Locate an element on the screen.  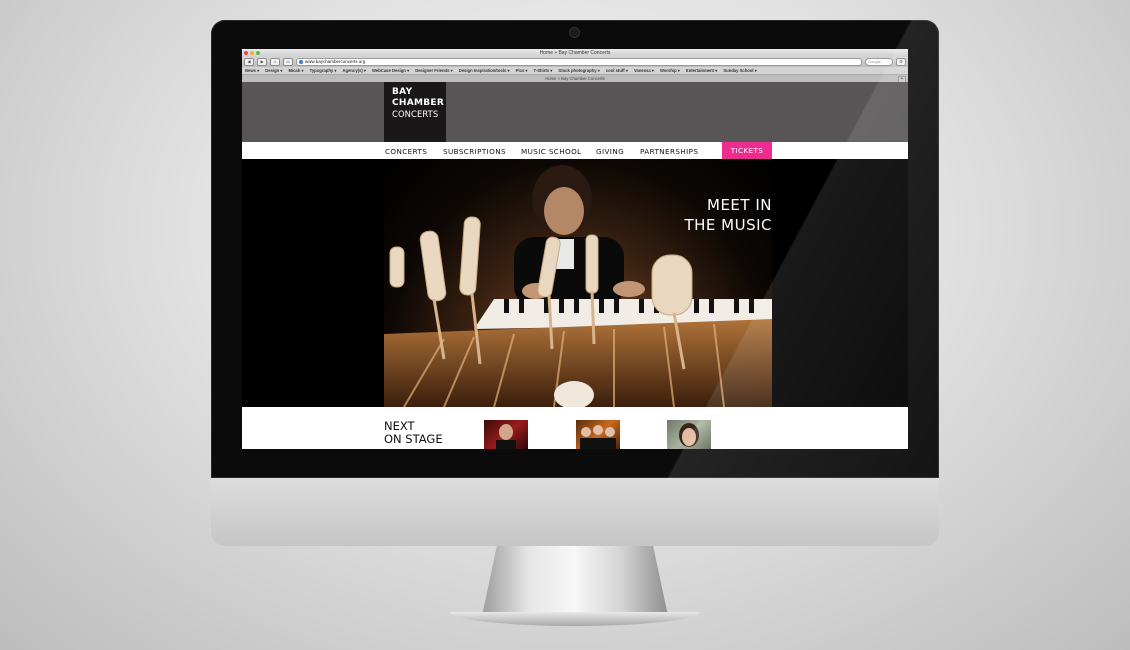
close-window-button is located at coordinates (246, 53).